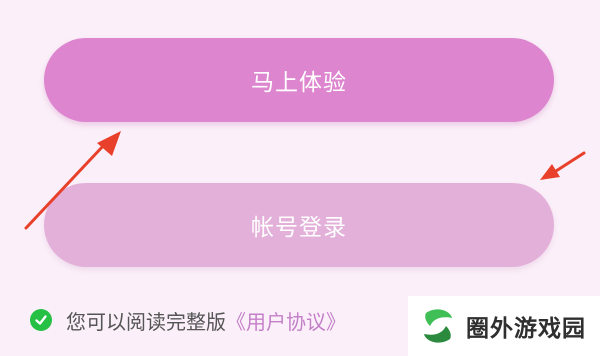  I want to click on agreement-row: 您可以阅读完整版 《用户协议》, so click(188, 320).